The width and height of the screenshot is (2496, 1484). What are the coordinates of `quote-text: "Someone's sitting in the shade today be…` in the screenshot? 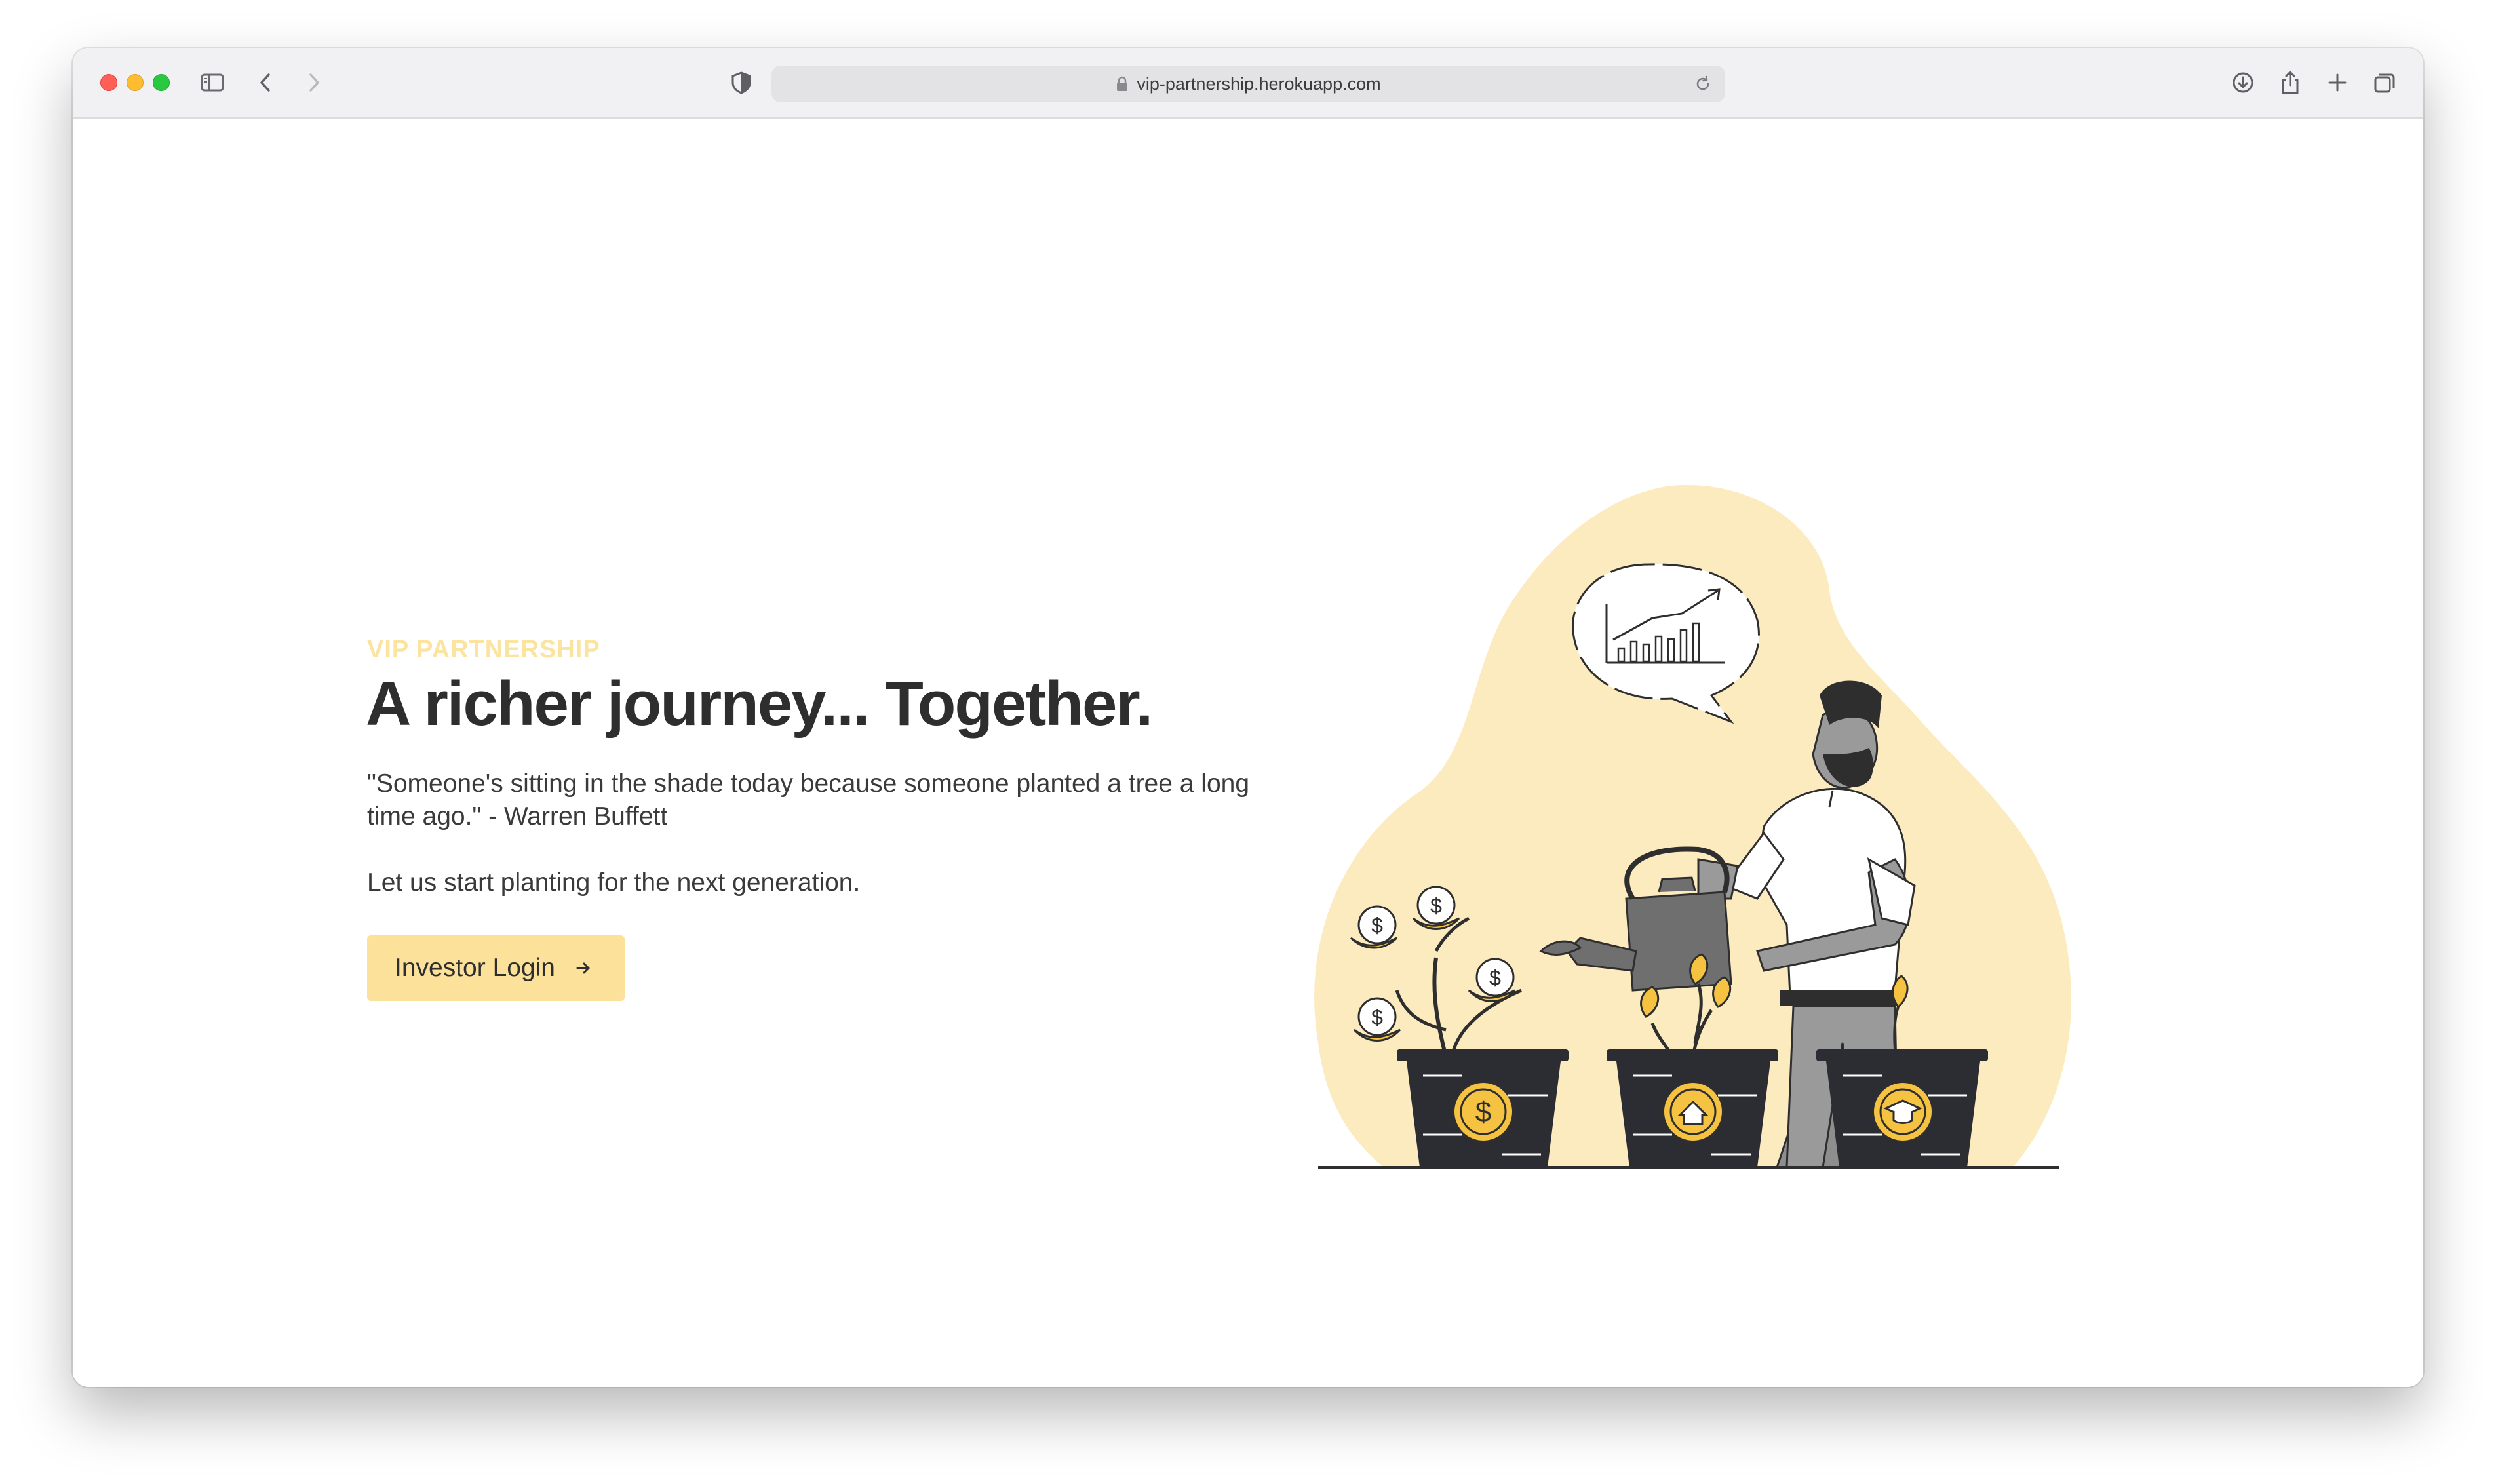 It's located at (808, 800).